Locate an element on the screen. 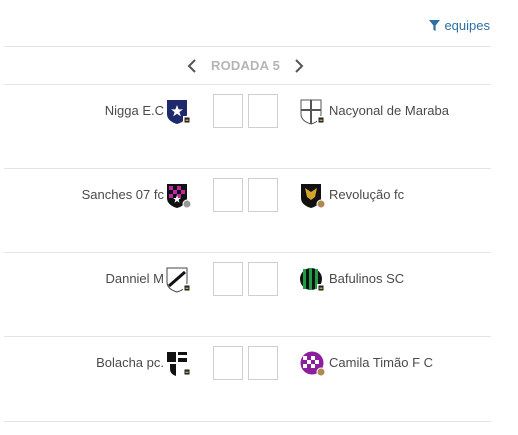 The image size is (518, 435). away-team-name: Revolução fc is located at coordinates (367, 194).